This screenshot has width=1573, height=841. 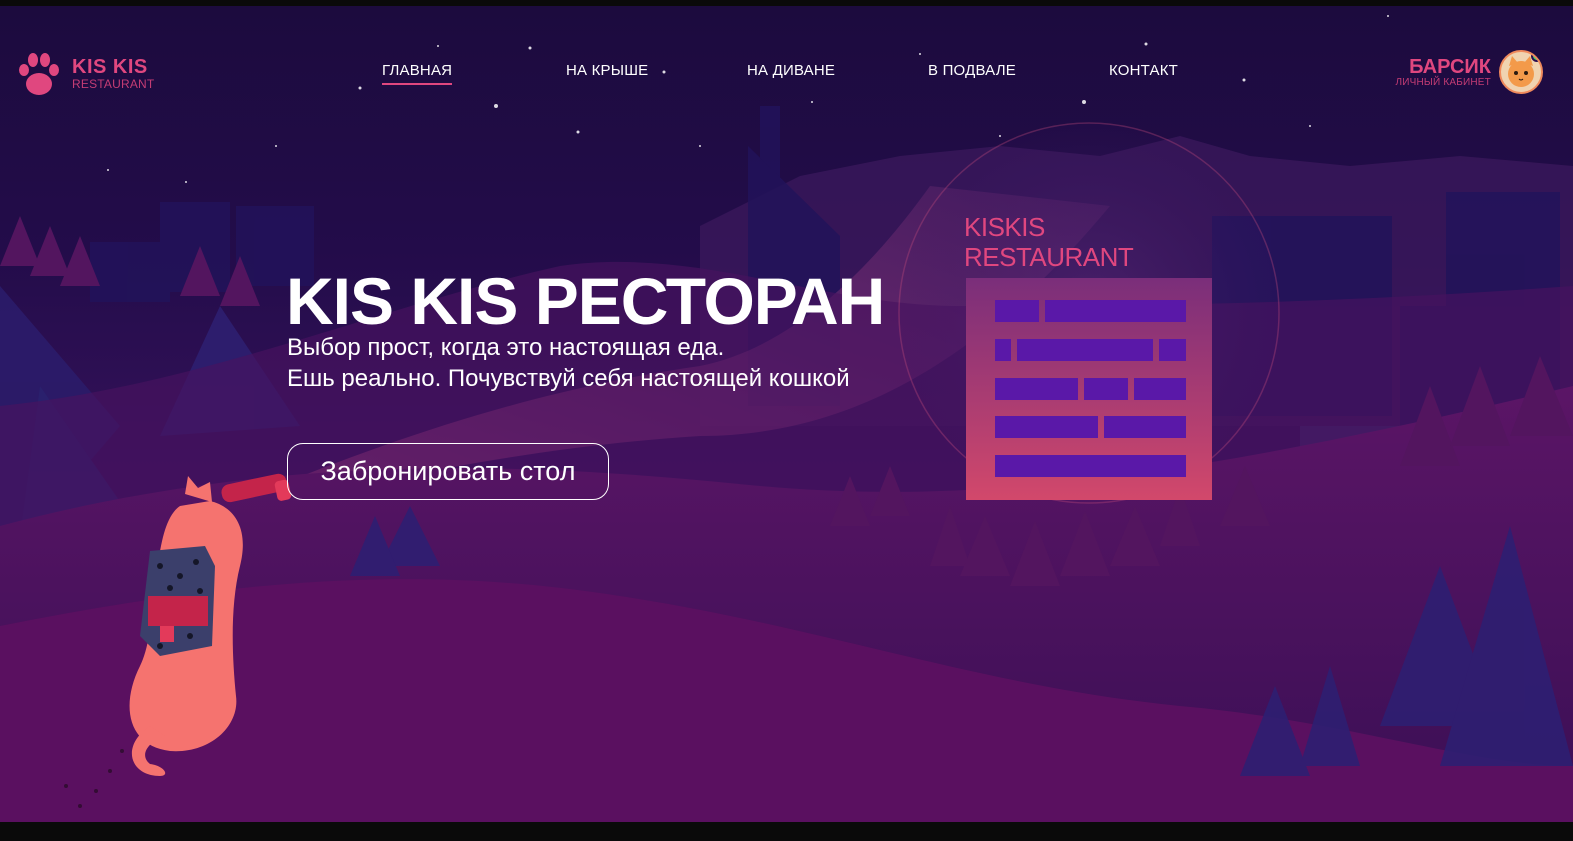 What do you see at coordinates (1004, 227) in the screenshot?
I see `circle-title-line-1: KISKIS` at bounding box center [1004, 227].